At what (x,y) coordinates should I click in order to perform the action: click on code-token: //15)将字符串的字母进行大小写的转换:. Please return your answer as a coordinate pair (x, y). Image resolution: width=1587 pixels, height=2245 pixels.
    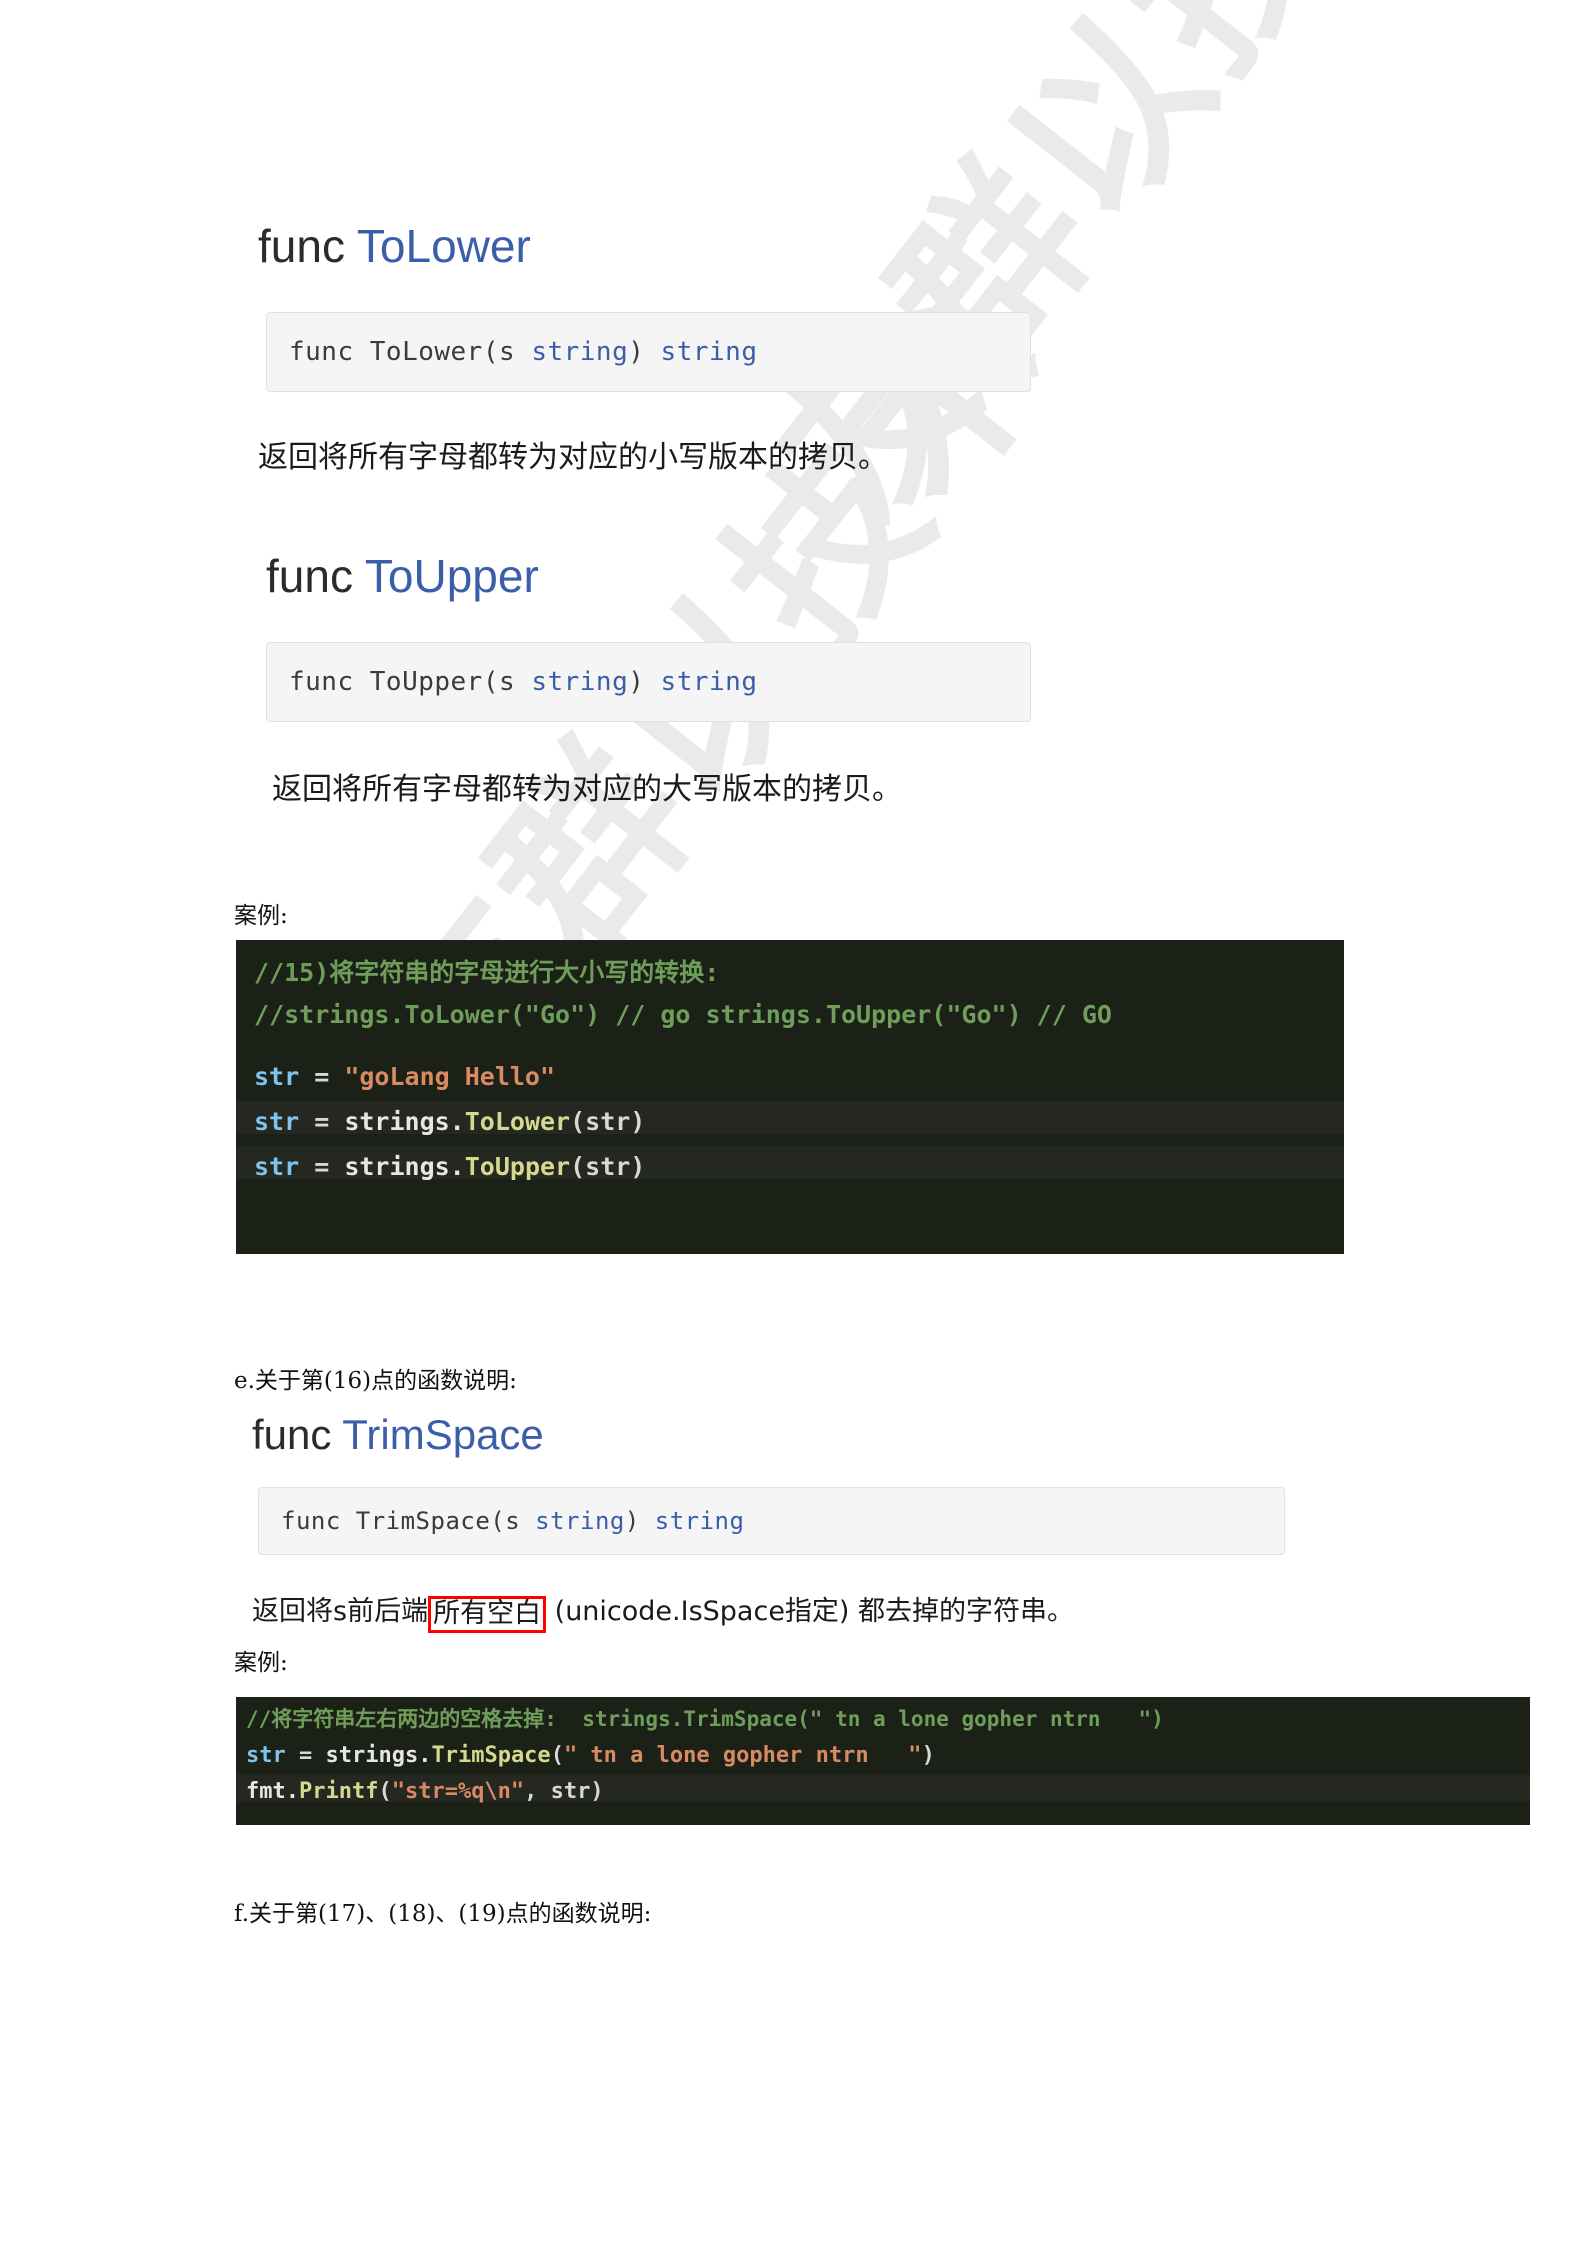
    Looking at the image, I should click on (487, 972).